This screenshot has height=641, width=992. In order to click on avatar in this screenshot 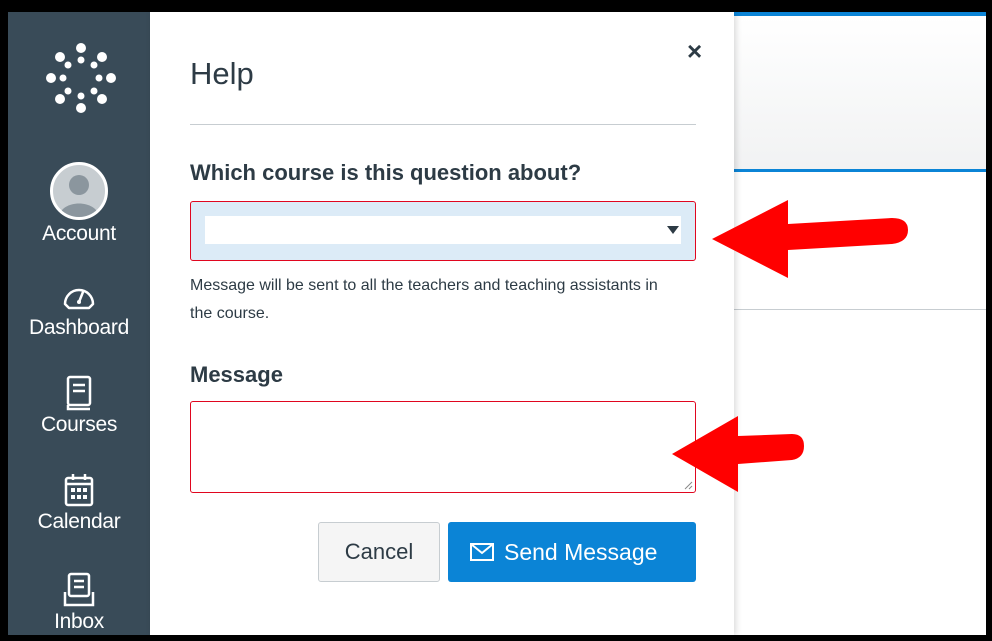, I will do `click(79, 191)`.